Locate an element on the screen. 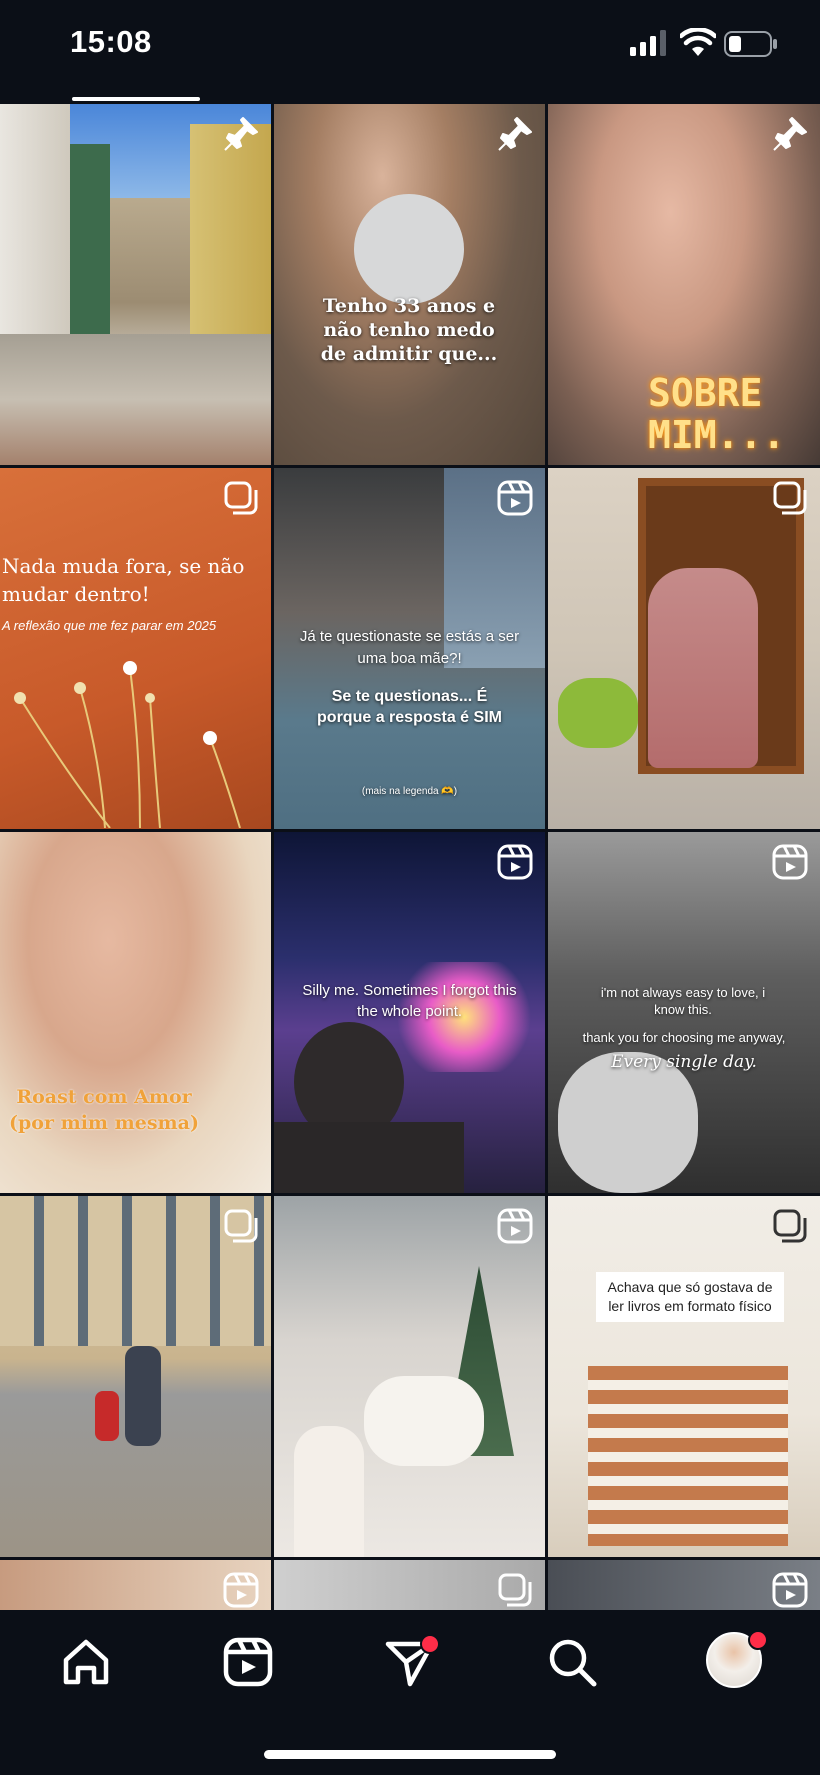  cellular-signal-icon is located at coordinates (648, 43).